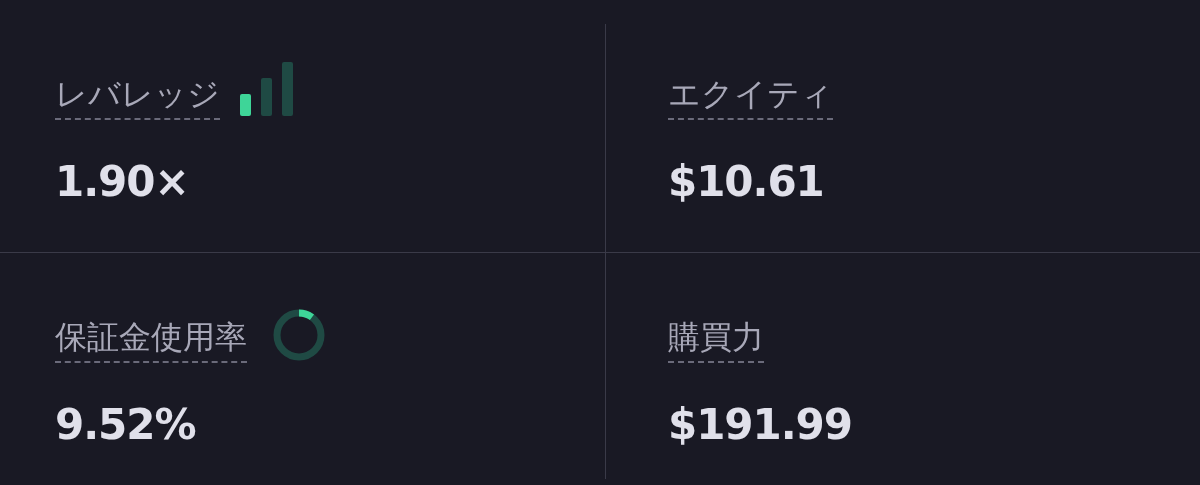 Image resolution: width=1200 pixels, height=485 pixels. Describe the element at coordinates (716, 340) in the screenshot. I see `metric-label: 購買力` at that location.